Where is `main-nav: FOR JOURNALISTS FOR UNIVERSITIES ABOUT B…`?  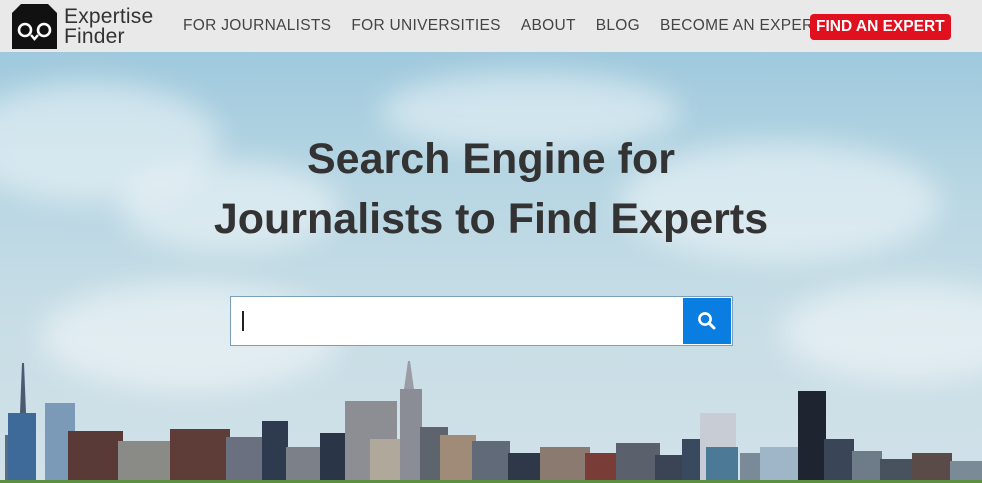 main-nav: FOR JOURNALISTS FOR UNIVERSITIES ABOUT B… is located at coordinates (513, 26).